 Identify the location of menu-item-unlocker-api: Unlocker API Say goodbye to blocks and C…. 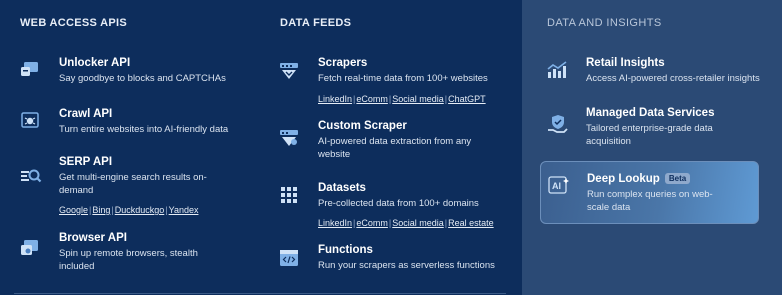
(135, 74).